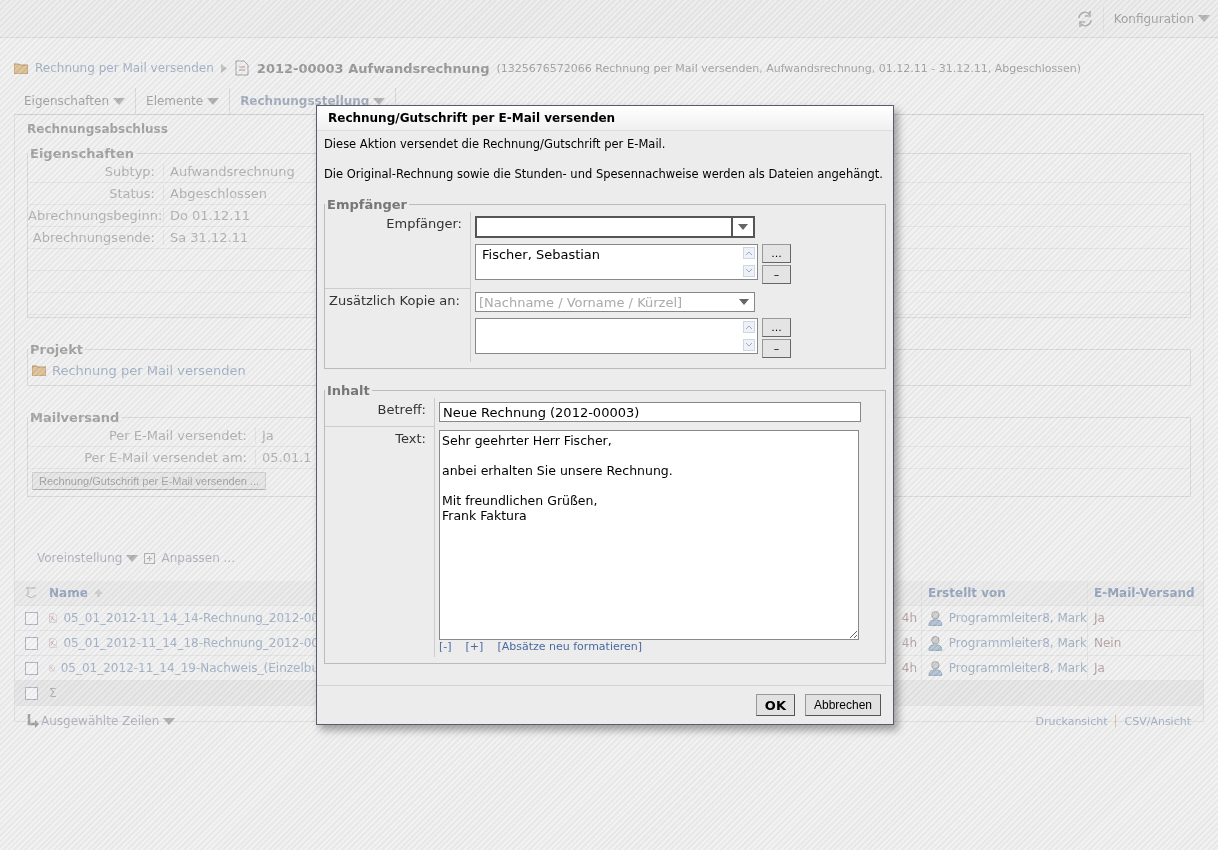 The width and height of the screenshot is (1218, 850). Describe the element at coordinates (286, 457) in the screenshot. I see `field-value: 05.01.1` at that location.